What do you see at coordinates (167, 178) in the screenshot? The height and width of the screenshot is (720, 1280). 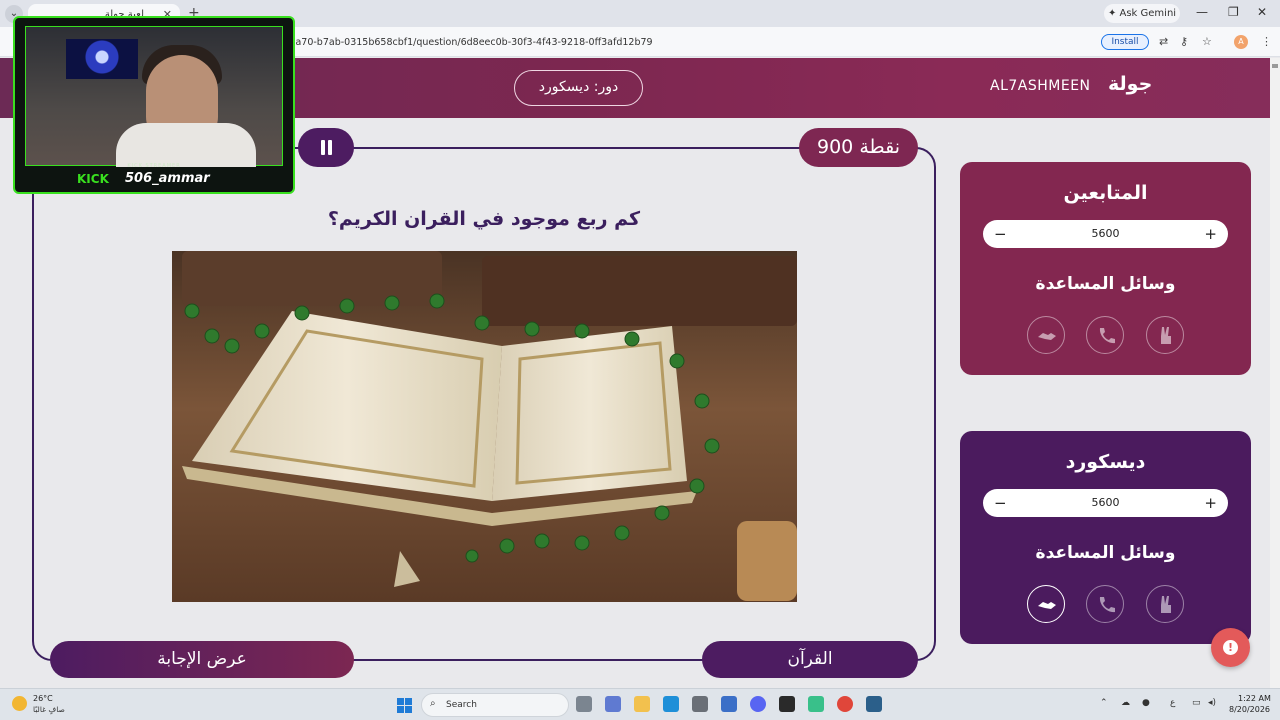 I see `streamer-username: 506_ammar` at bounding box center [167, 178].